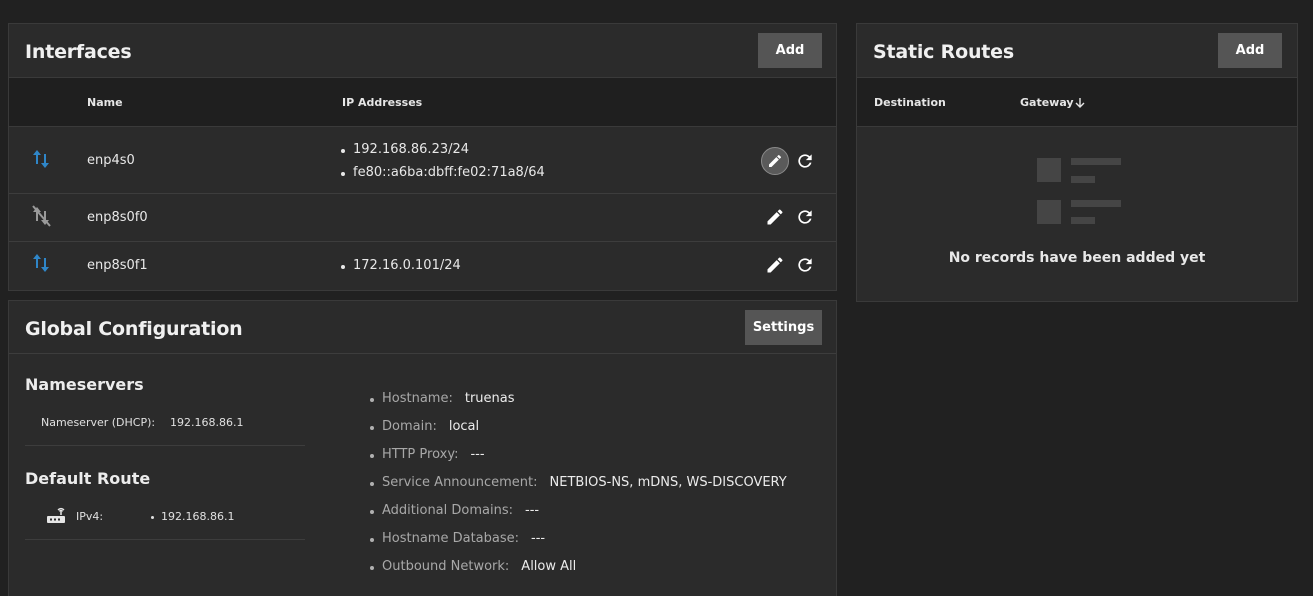 Image resolution: width=1313 pixels, height=596 pixels. Describe the element at coordinates (442, 398) in the screenshot. I see `hostname-item: Hostname: truenas` at that location.